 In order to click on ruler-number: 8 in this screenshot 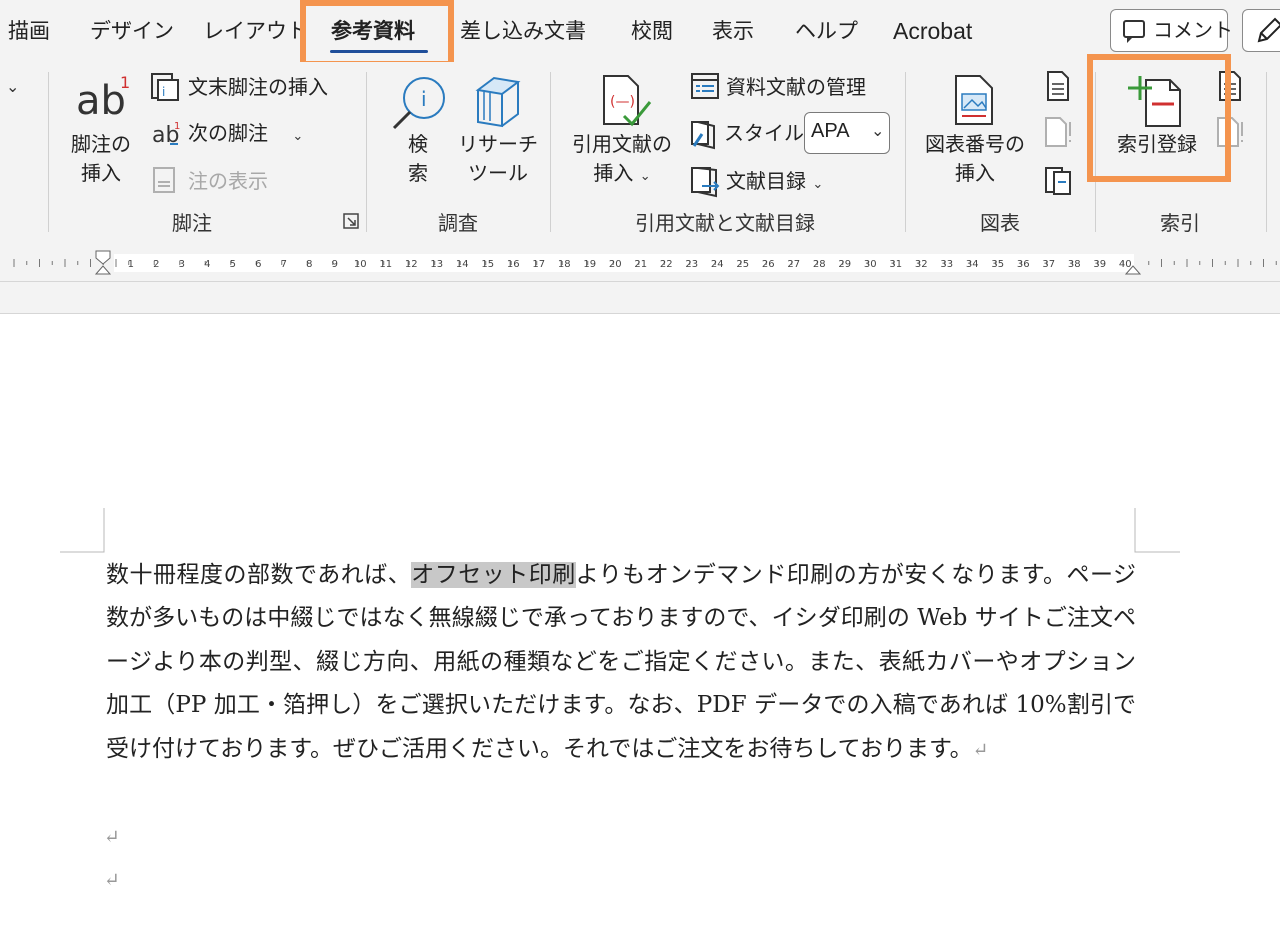, I will do `click(309, 264)`.